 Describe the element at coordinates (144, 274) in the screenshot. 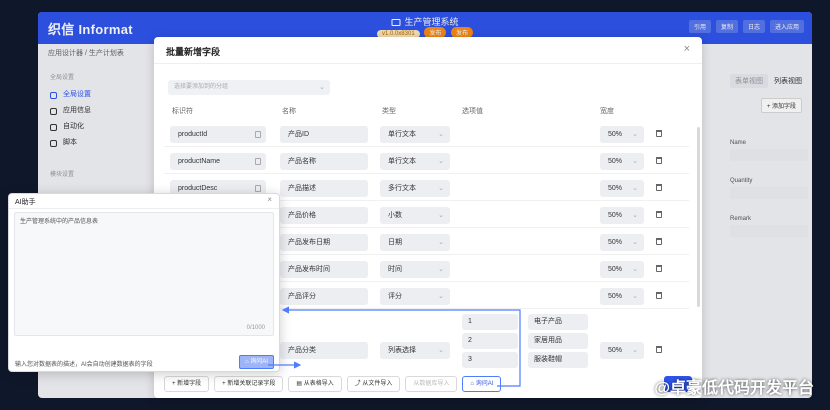

I see `ai-prompt-textarea: 生产管理系统中的产品信息表 0/1000` at that location.